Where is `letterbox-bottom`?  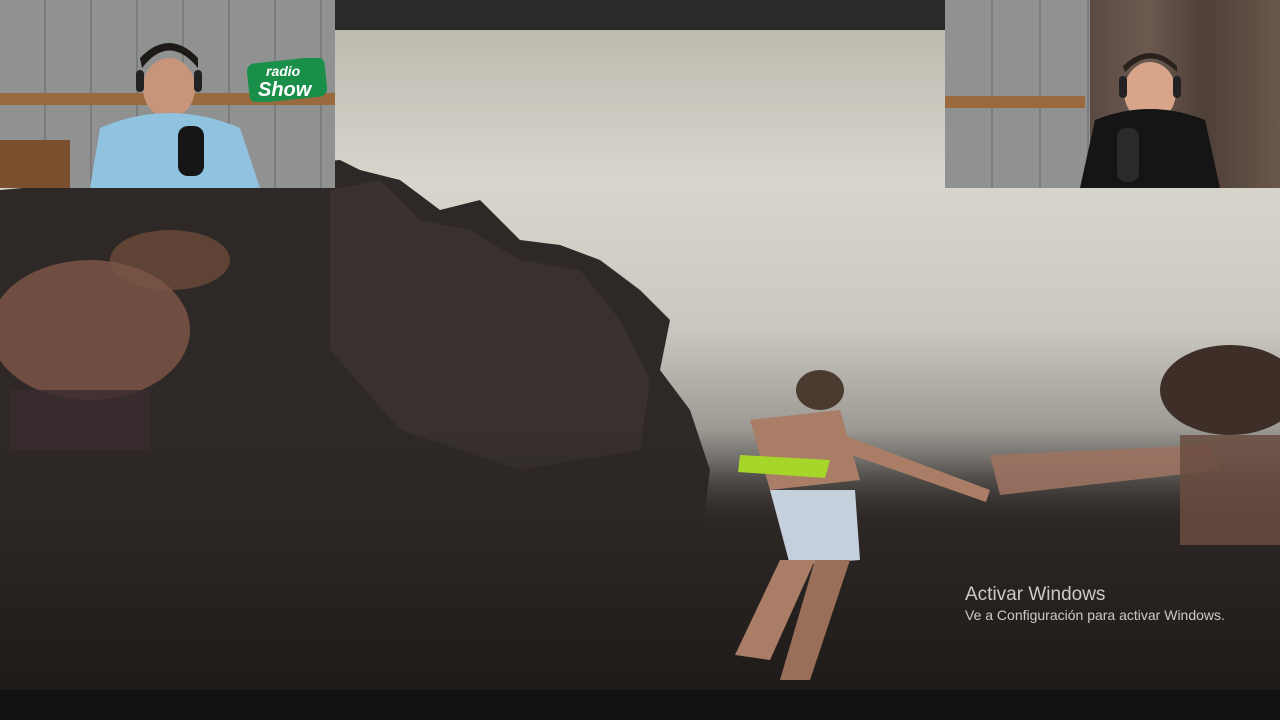 letterbox-bottom is located at coordinates (640, 705).